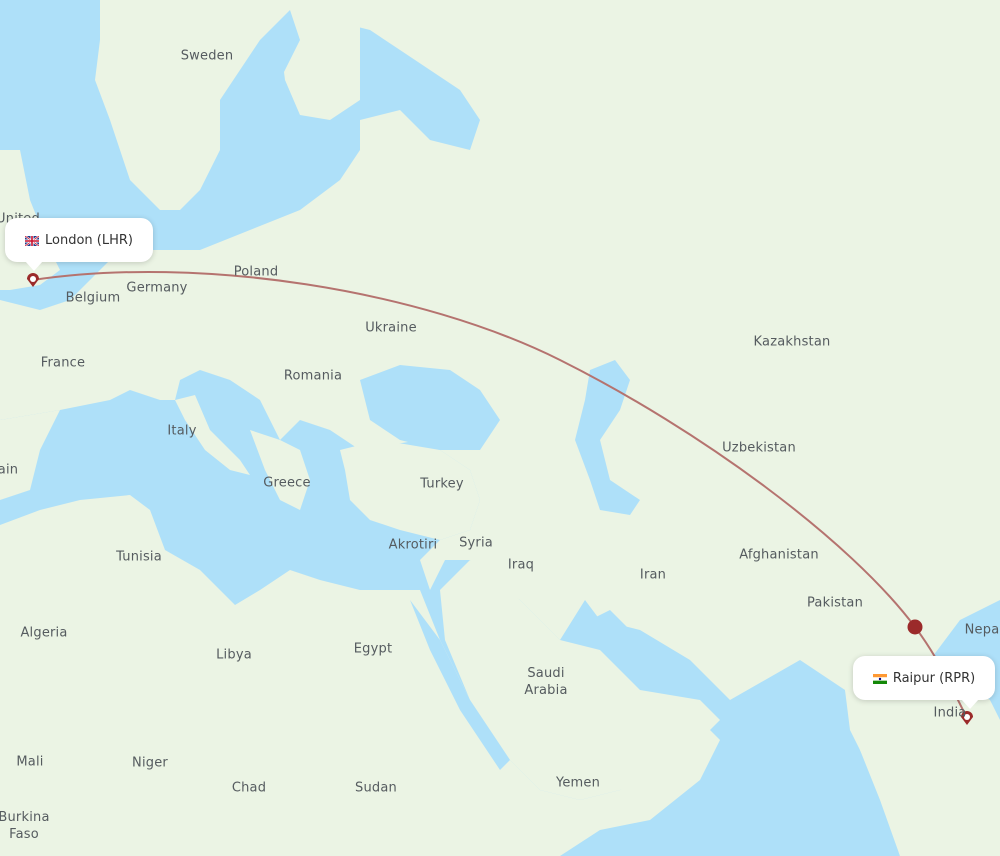 The width and height of the screenshot is (1000, 856). I want to click on country-label: France, so click(63, 363).